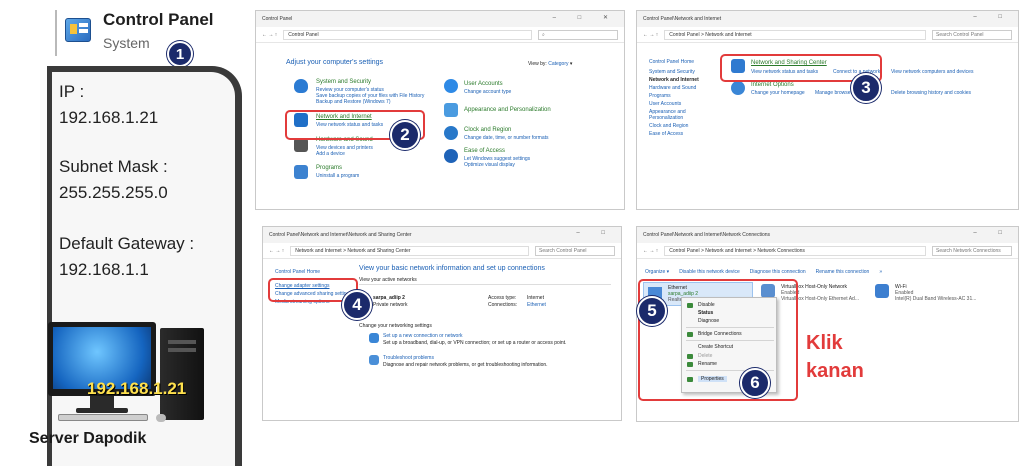  I want to click on ni-link: Delete browsing history and cookies, so click(931, 93).